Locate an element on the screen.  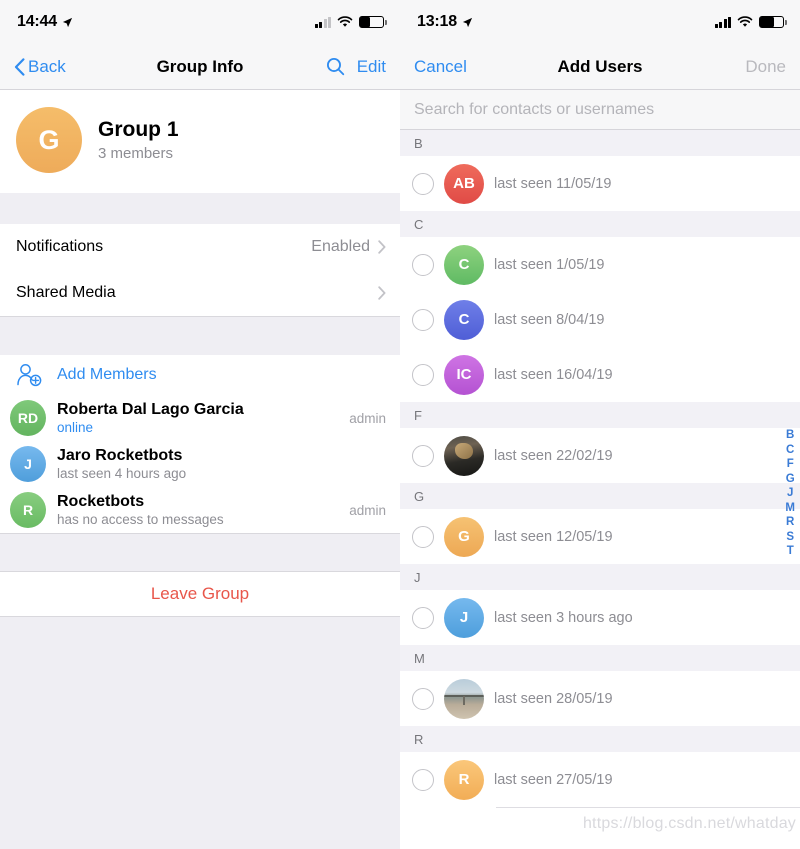
add-members-label: Add Members is located at coordinates (107, 374).